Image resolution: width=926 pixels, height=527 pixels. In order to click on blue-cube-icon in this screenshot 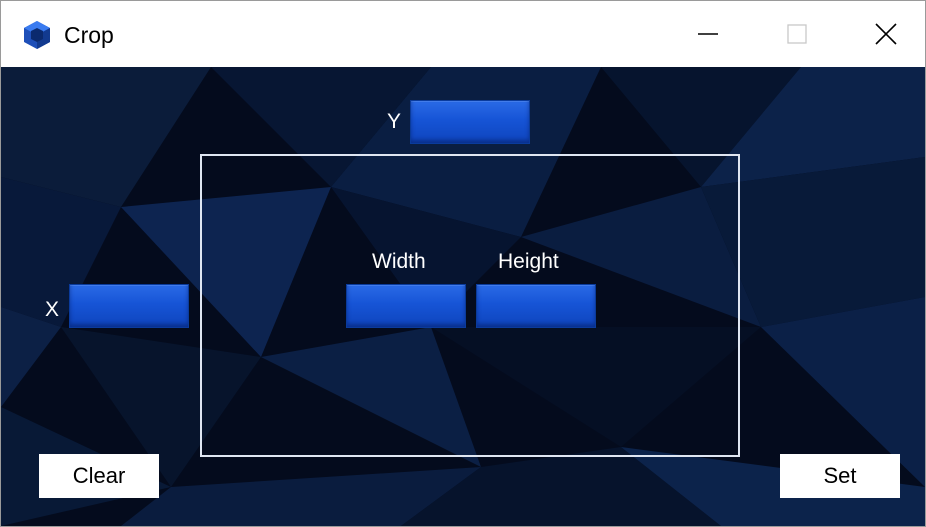, I will do `click(37, 35)`.